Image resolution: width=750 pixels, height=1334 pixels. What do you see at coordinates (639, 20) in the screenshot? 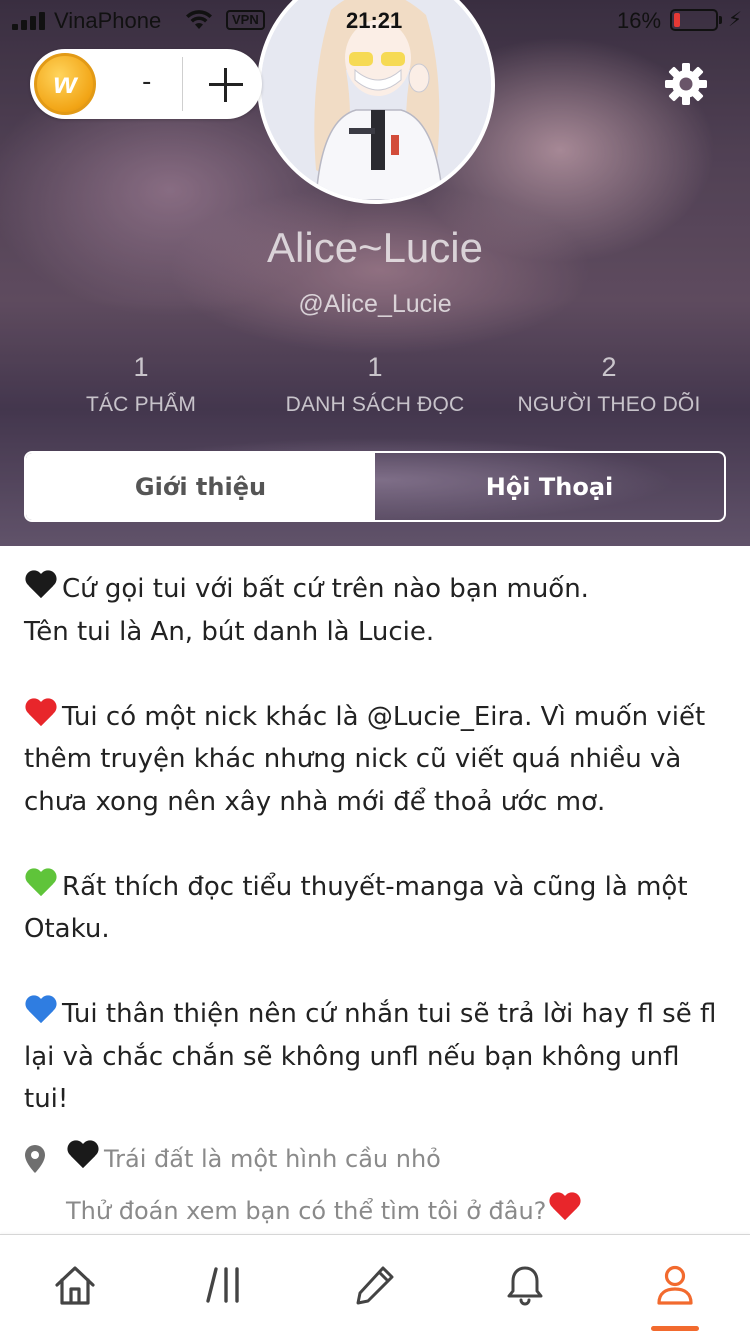
I see `battery-percent: 16%` at bounding box center [639, 20].